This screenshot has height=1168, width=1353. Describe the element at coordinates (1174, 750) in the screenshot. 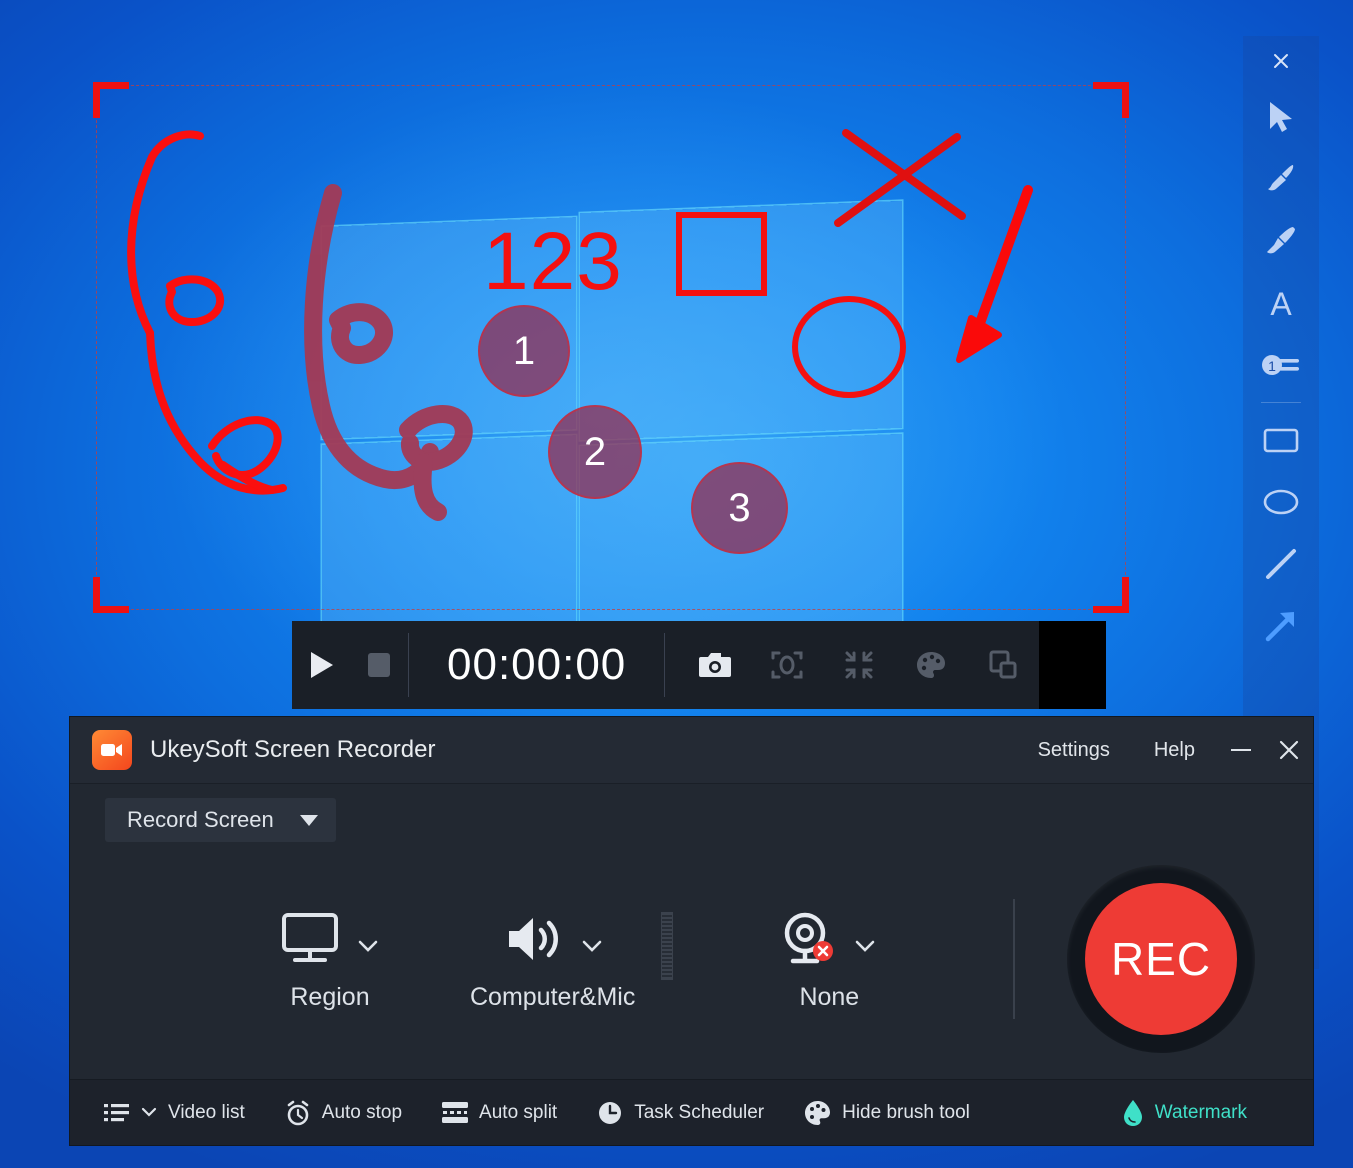

I see `help-link: Help` at that location.